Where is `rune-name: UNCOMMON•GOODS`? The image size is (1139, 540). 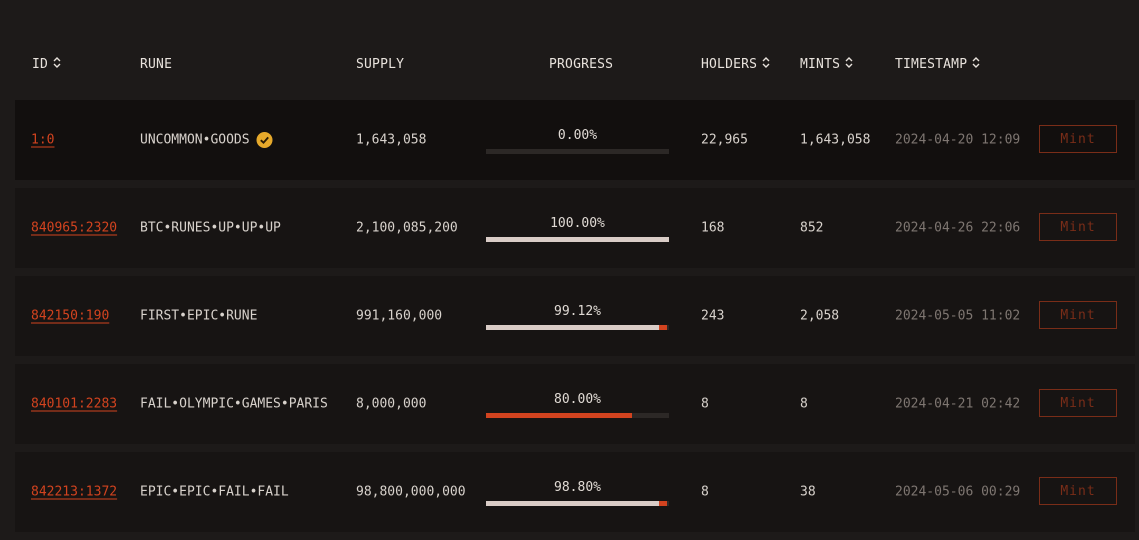 rune-name: UNCOMMON•GOODS is located at coordinates (206, 140).